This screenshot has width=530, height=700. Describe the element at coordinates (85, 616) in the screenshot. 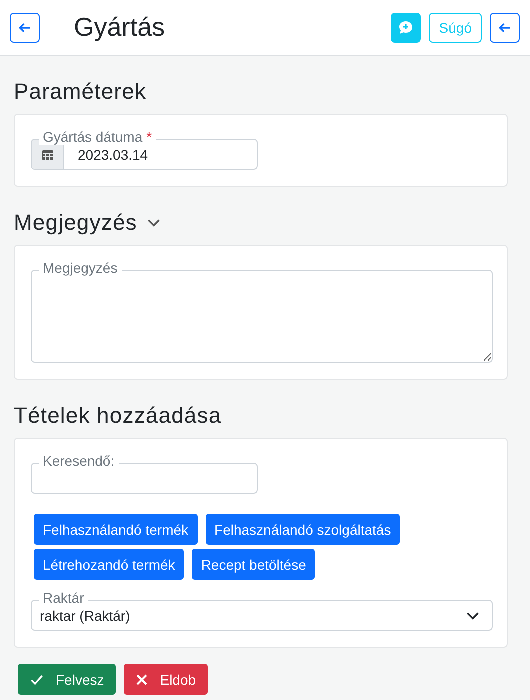

I see `select-value: raktar (Raktár)` at that location.